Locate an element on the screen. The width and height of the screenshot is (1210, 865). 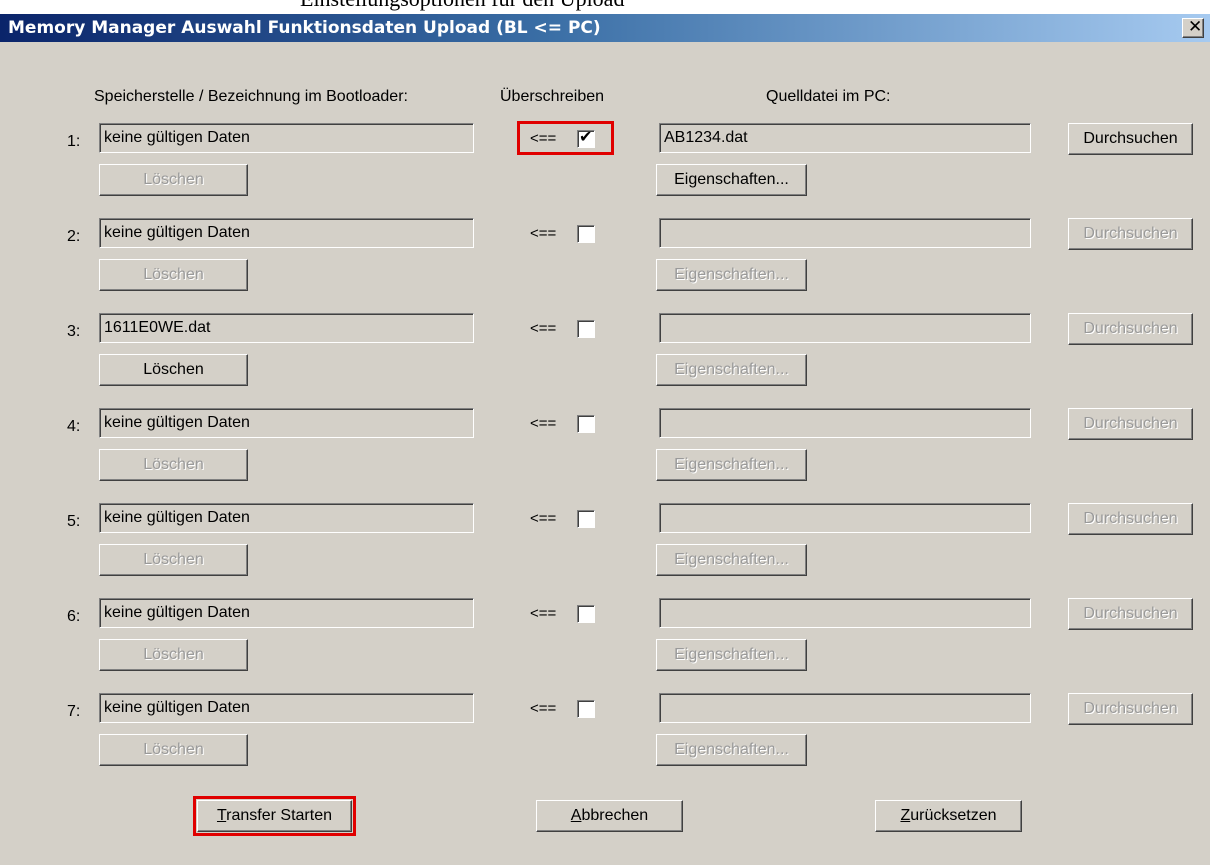
cancel-accesskey: A is located at coordinates (576, 815).